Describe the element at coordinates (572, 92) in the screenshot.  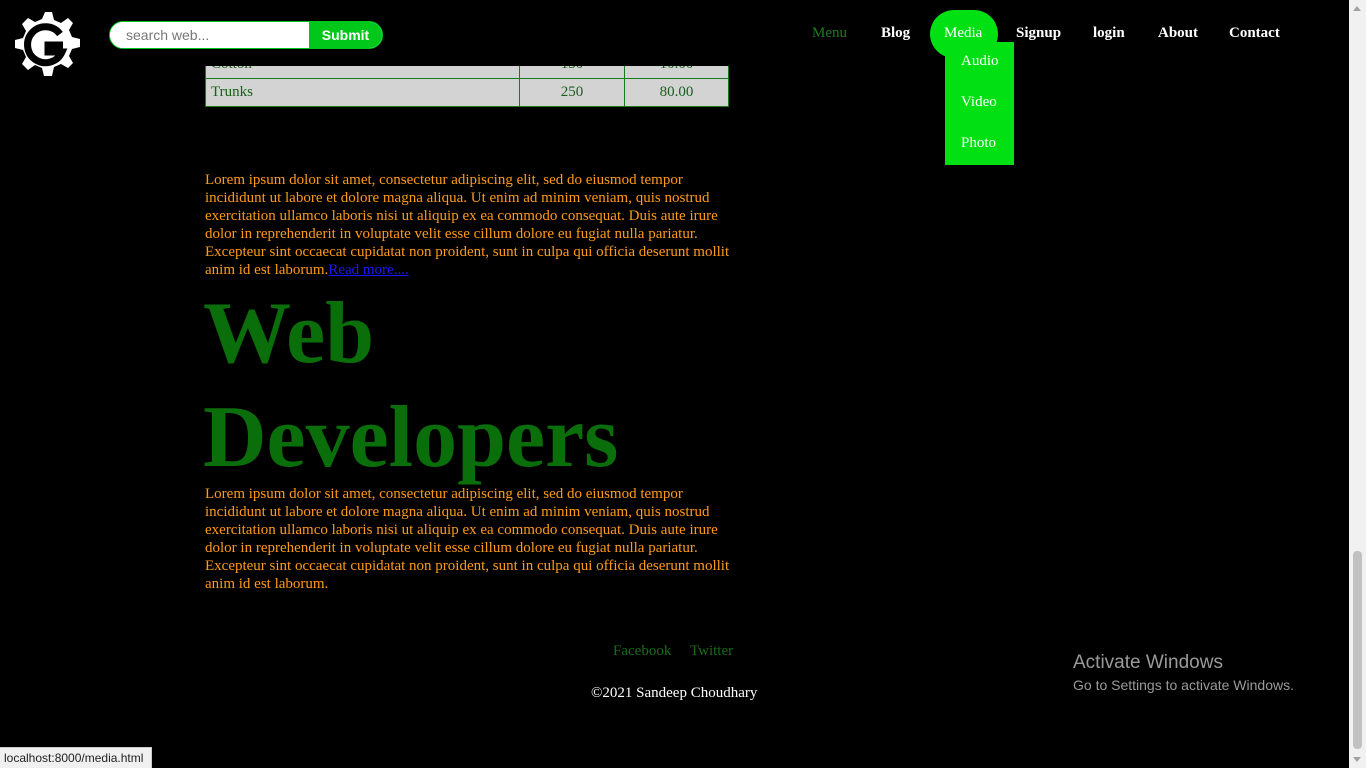
I see `table-cell: 250` at that location.